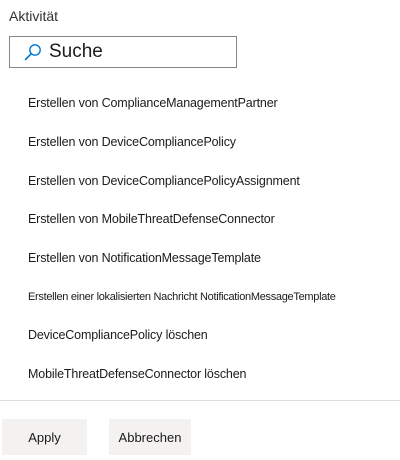  What do you see at coordinates (33, 52) in the screenshot?
I see `search-icon` at bounding box center [33, 52].